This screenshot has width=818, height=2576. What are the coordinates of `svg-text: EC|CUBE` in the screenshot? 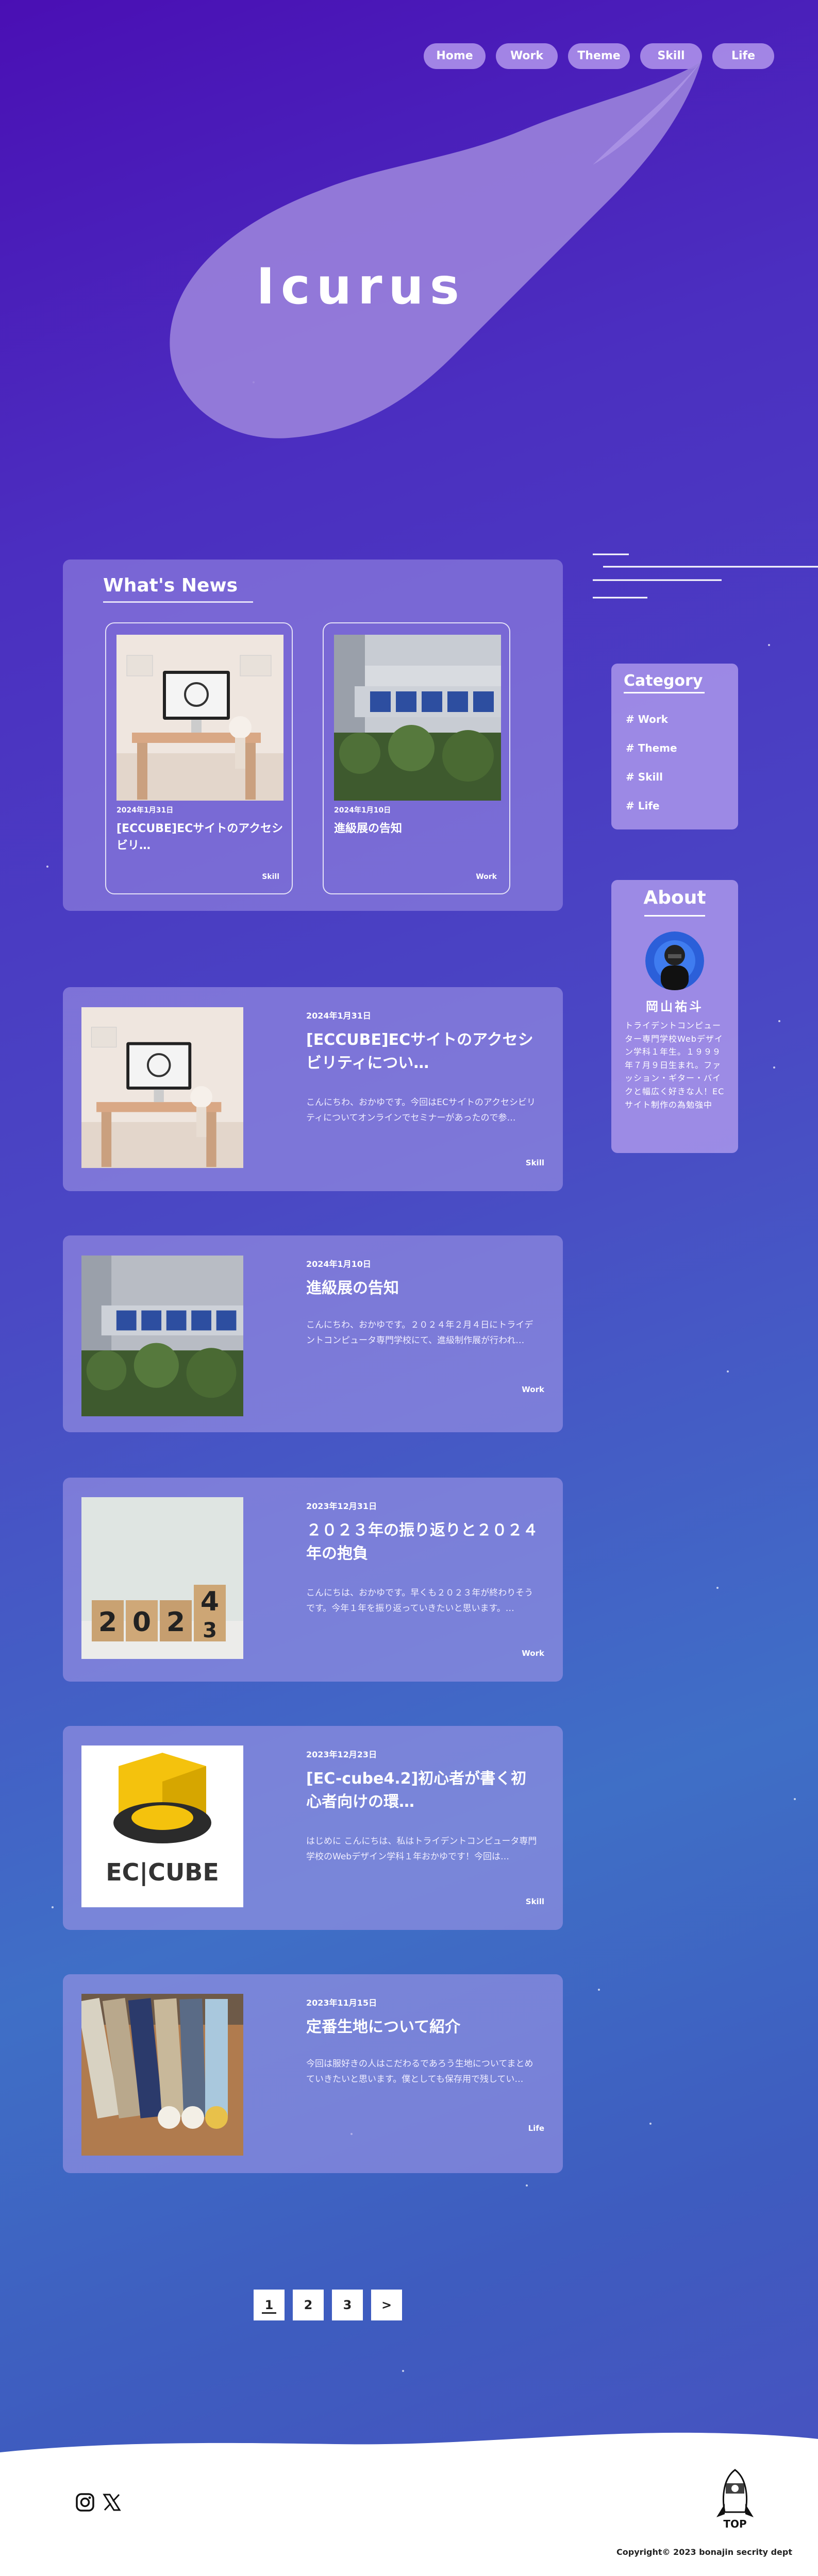 It's located at (162, 1872).